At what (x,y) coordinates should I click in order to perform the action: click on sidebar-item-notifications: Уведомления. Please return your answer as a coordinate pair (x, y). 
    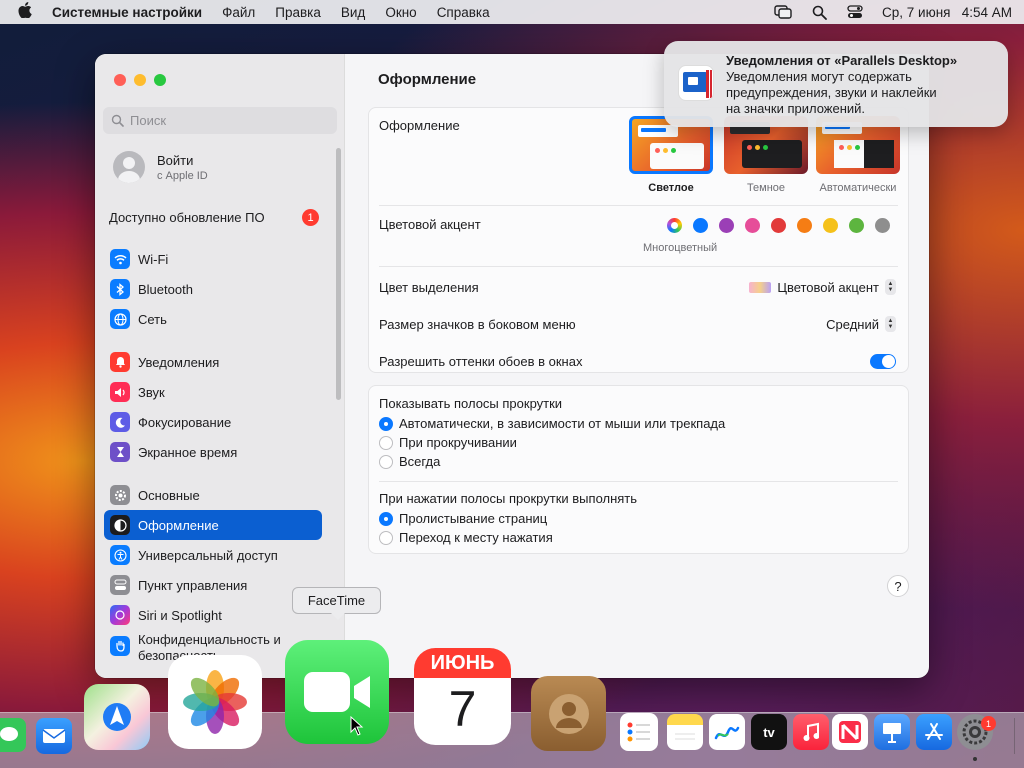
    Looking at the image, I should click on (213, 362).